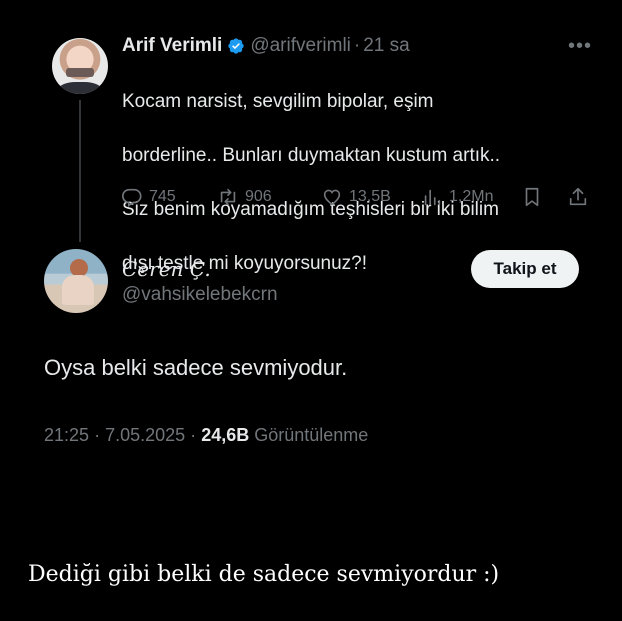 This screenshot has height=621, width=622. Describe the element at coordinates (432, 197) in the screenshot. I see `views-icon` at that location.